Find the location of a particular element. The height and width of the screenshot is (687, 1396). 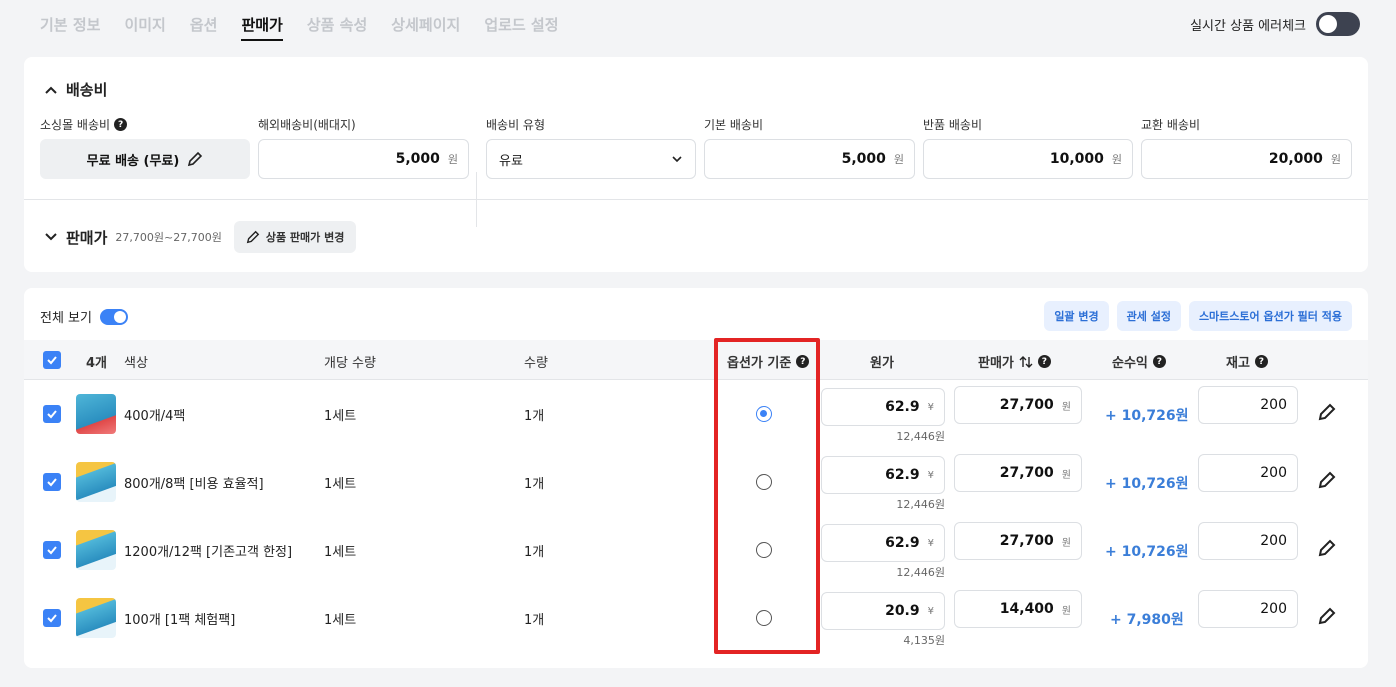

mall-shipping-label-text: 소싱몰 배송비 is located at coordinates (75, 125).